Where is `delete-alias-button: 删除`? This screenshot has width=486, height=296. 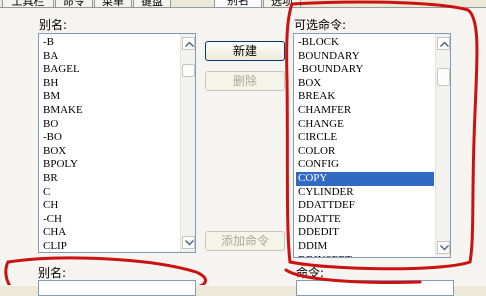 delete-alias-button: 删除 is located at coordinates (245, 81).